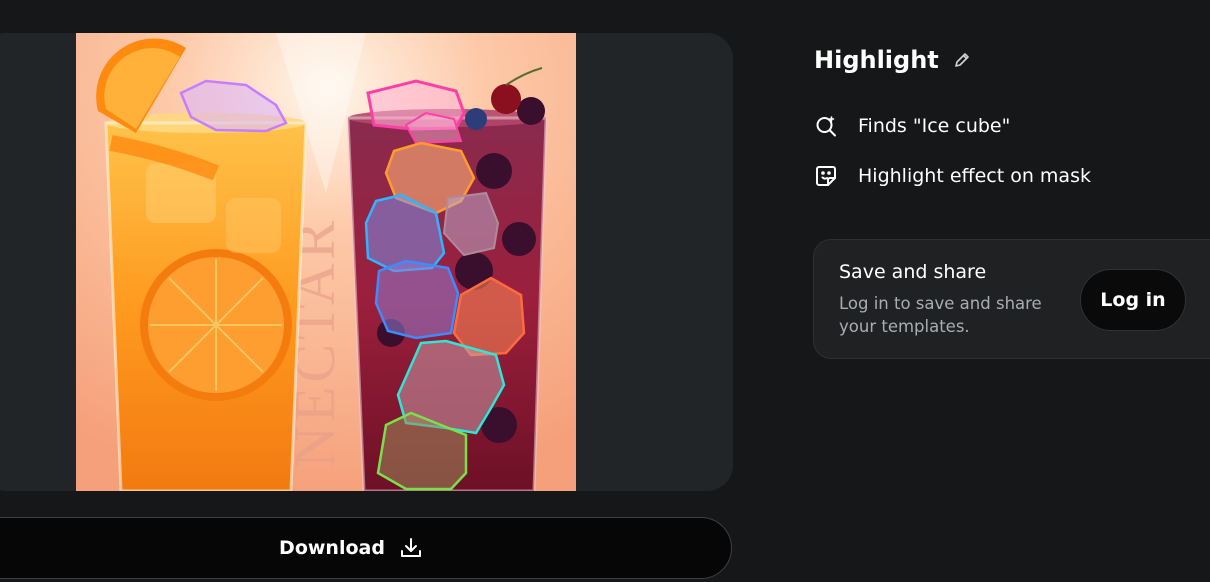 This screenshot has height=582, width=1210. I want to click on ice-cube-mask, so click(417, 299).